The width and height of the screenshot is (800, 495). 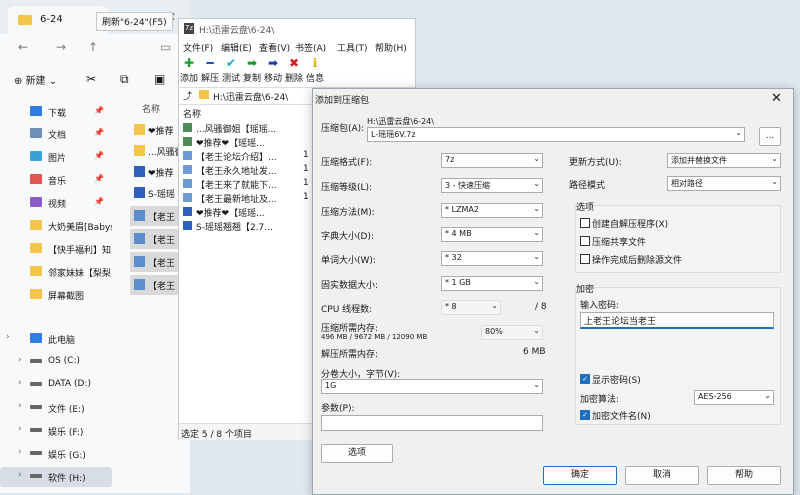 I want to click on ok-button: 确定, so click(x=580, y=475).